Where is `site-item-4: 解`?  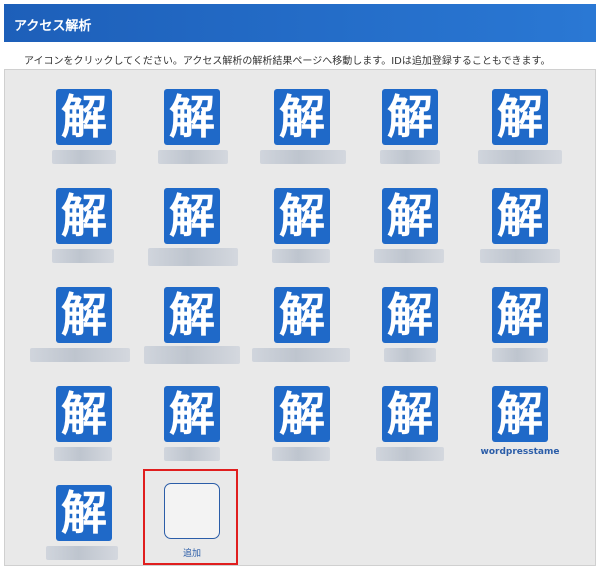
site-item-4: 解 is located at coordinates (410, 134).